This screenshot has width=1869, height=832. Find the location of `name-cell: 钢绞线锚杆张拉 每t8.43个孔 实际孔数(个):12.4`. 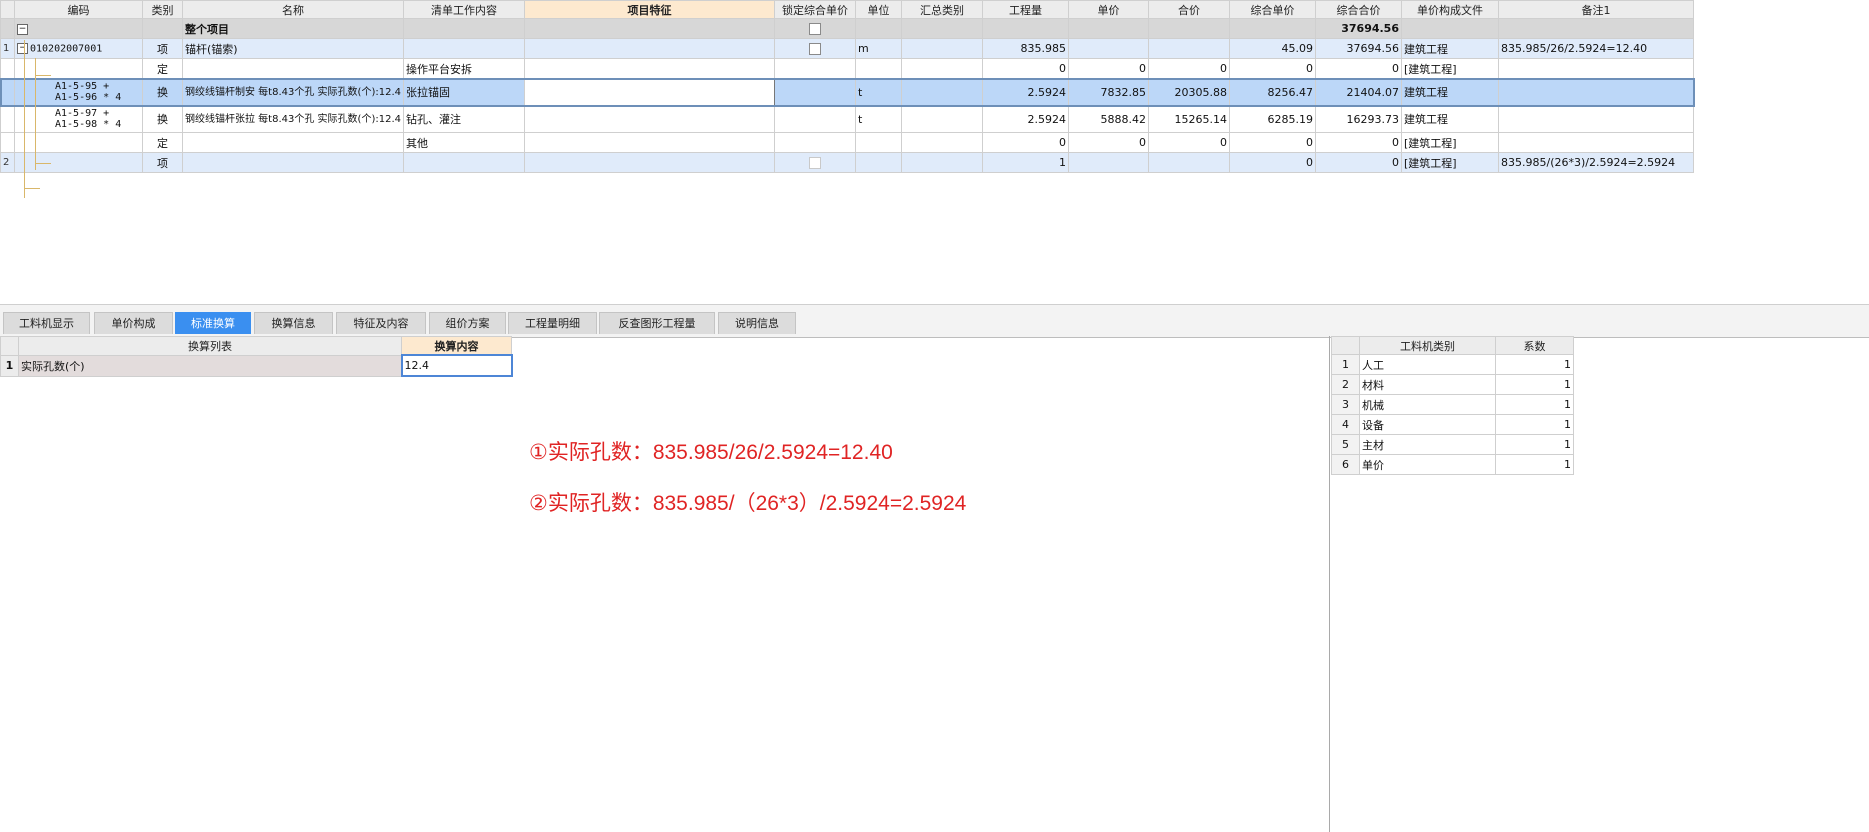

name-cell: 钢绞线锚杆张拉 每t8.43个孔 实际孔数(个):12.4 is located at coordinates (293, 119).